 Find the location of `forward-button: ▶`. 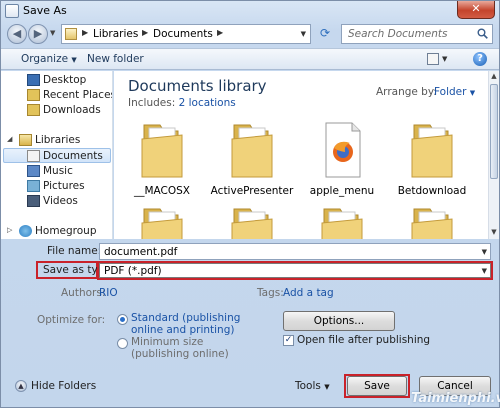

forward-button: ▶ is located at coordinates (38, 34).